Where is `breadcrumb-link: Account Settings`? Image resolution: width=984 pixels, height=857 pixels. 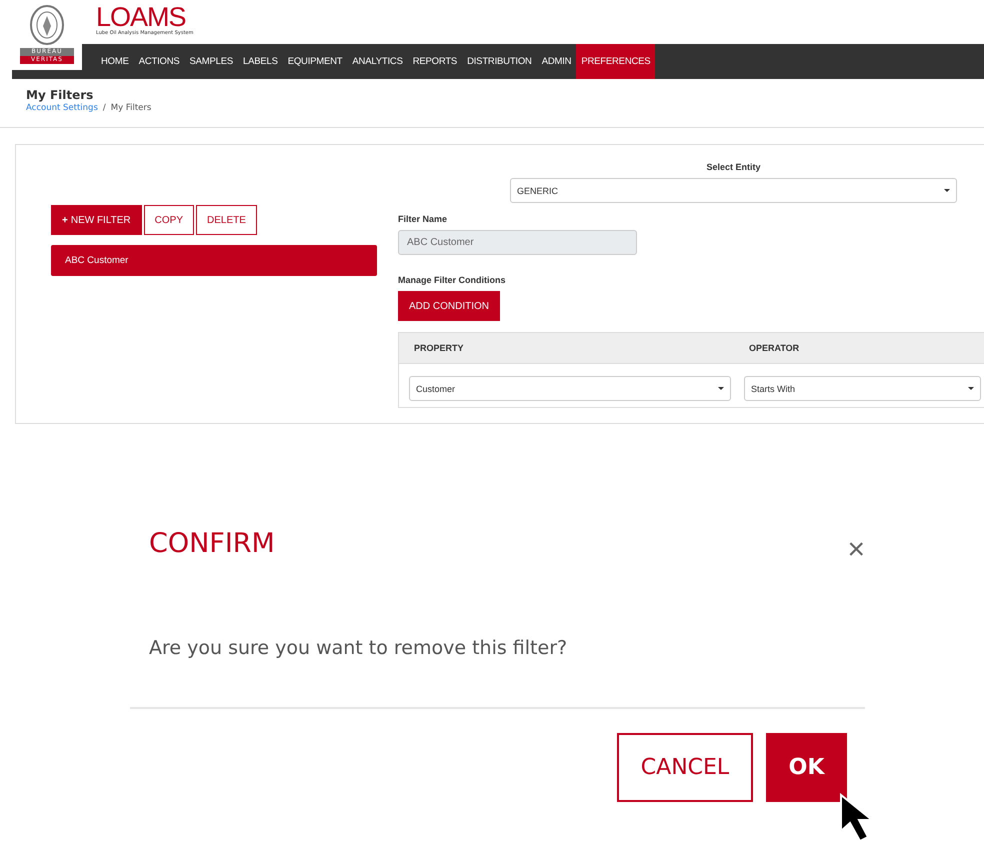 breadcrumb-link: Account Settings is located at coordinates (62, 108).